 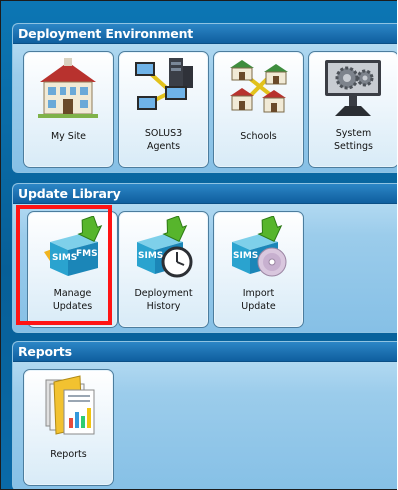 I want to click on my-site-label: My Site, so click(x=68, y=136).